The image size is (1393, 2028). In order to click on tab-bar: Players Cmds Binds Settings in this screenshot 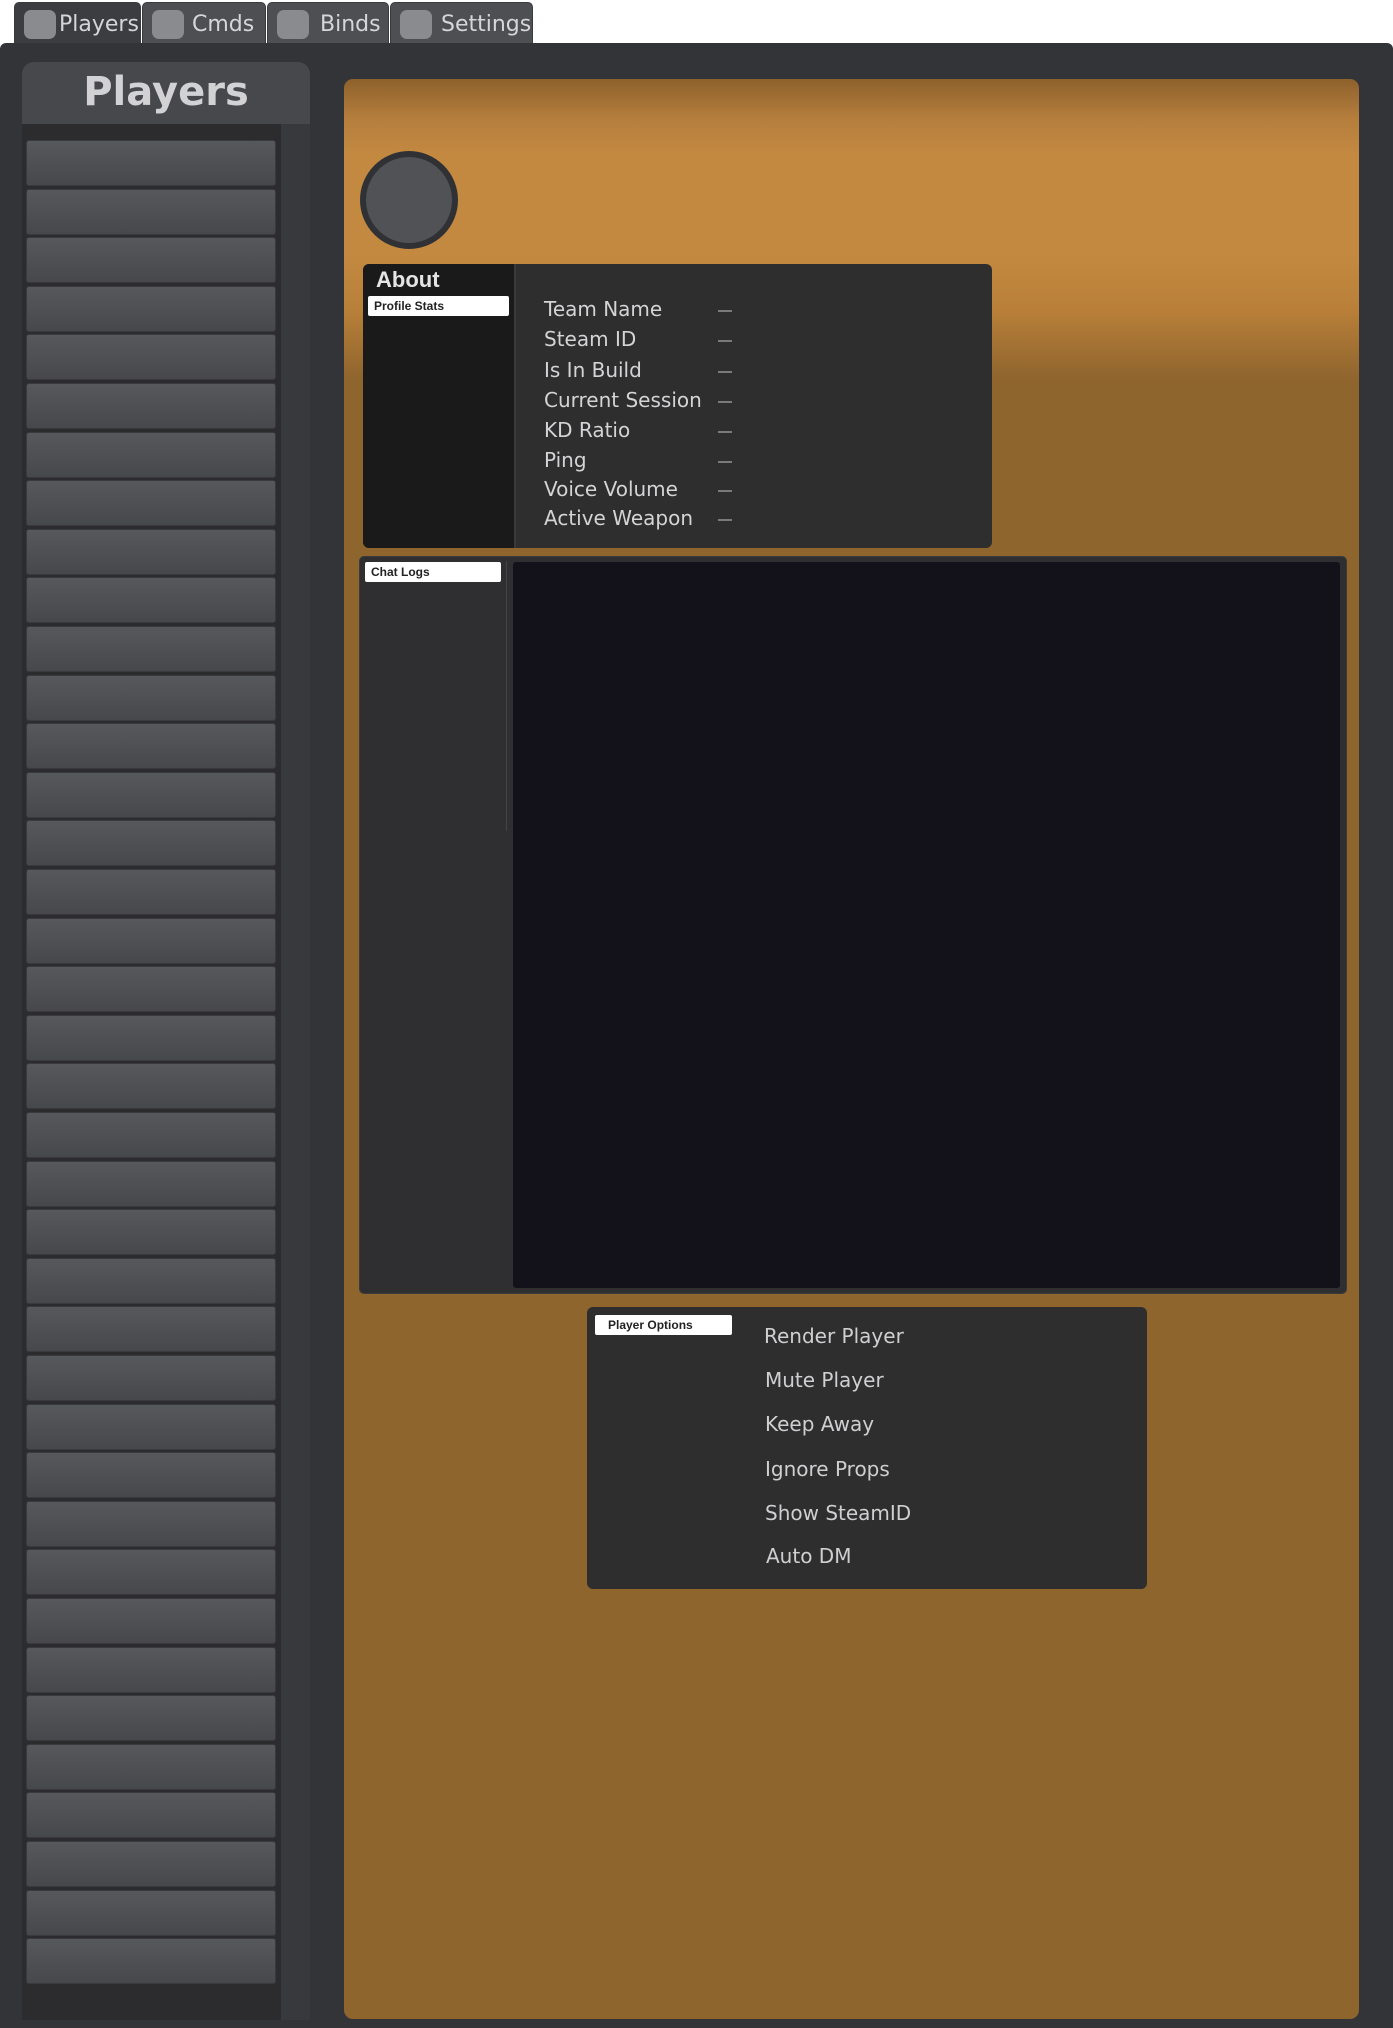, I will do `click(270, 22)`.